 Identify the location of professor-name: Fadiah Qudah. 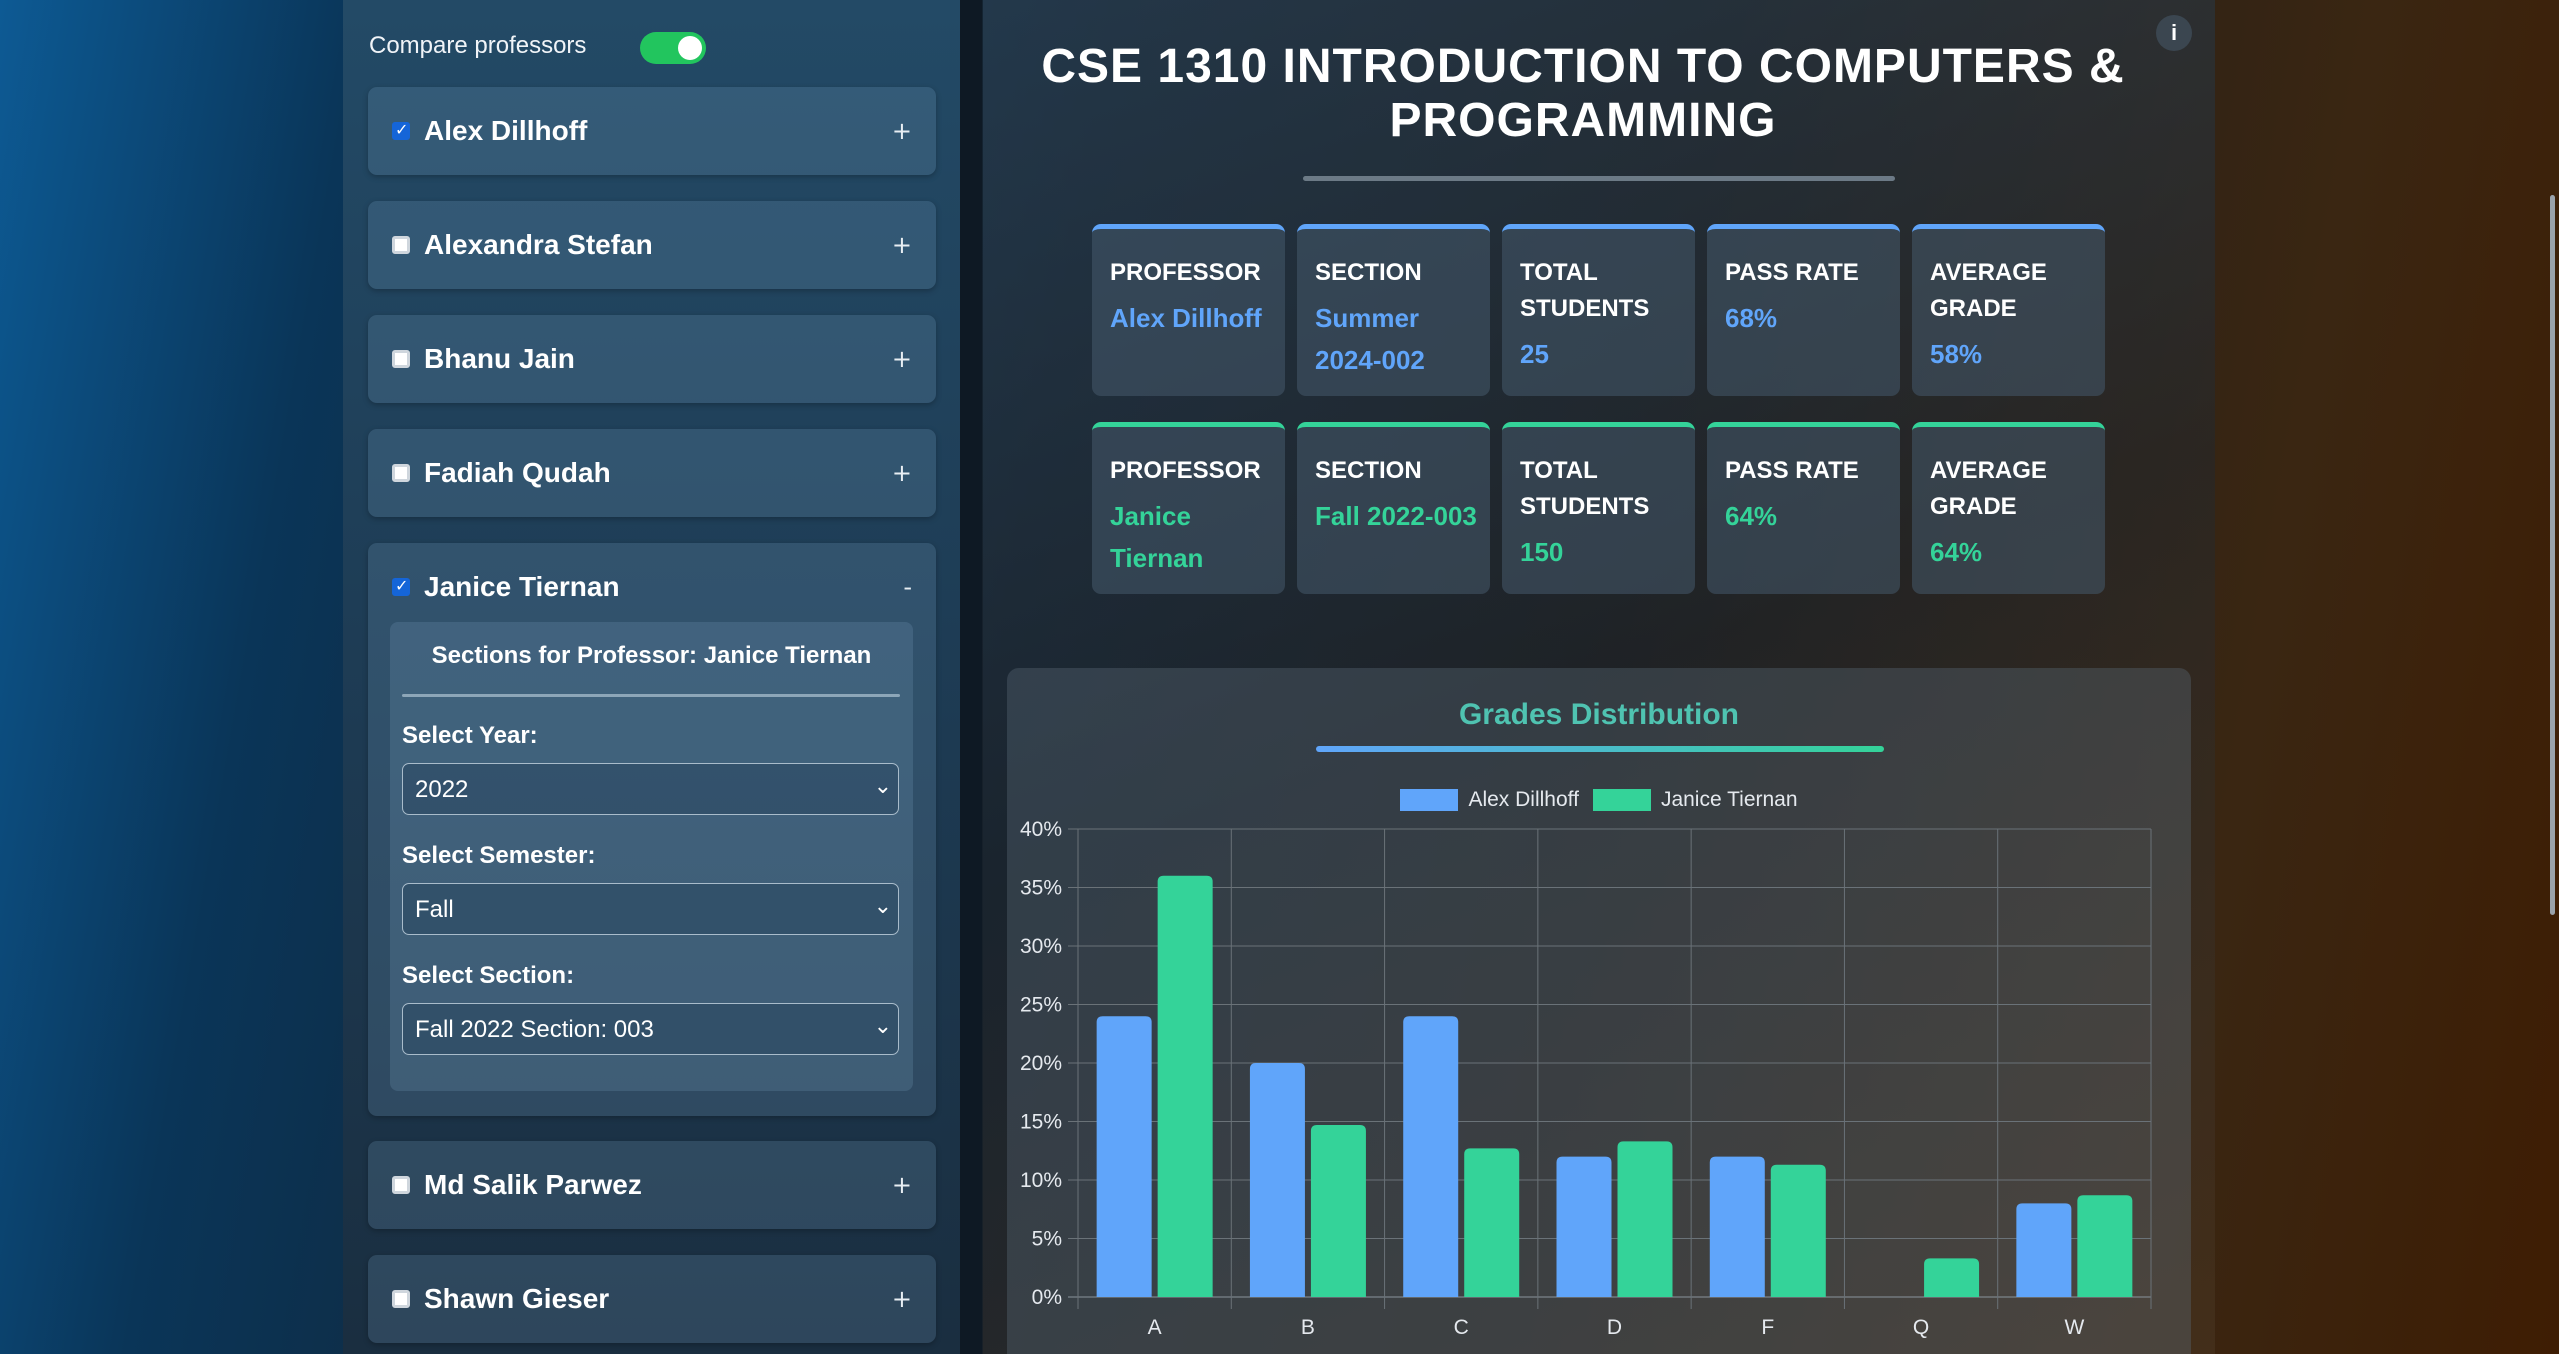
(517, 472).